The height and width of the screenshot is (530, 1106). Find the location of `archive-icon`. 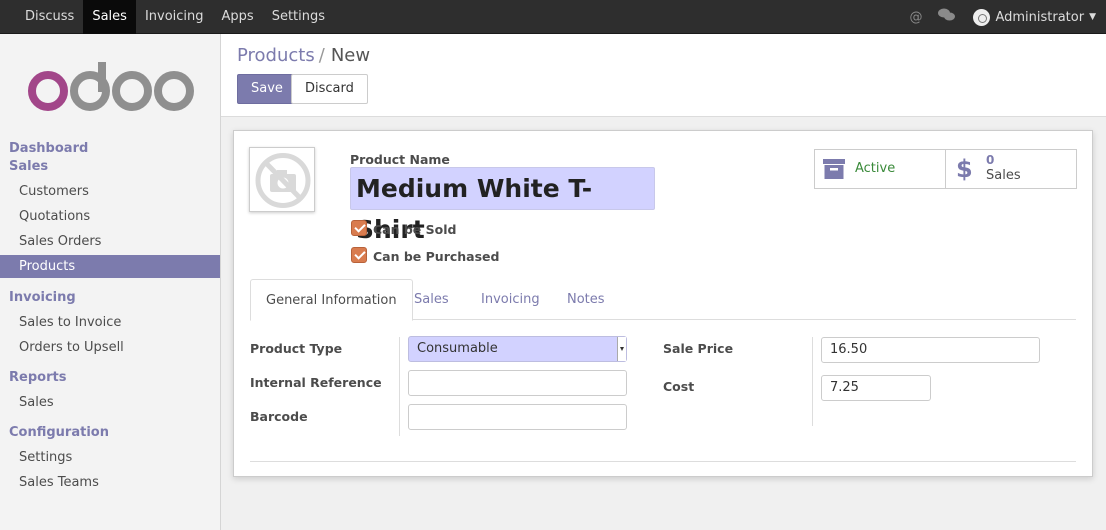

archive-icon is located at coordinates (834, 169).